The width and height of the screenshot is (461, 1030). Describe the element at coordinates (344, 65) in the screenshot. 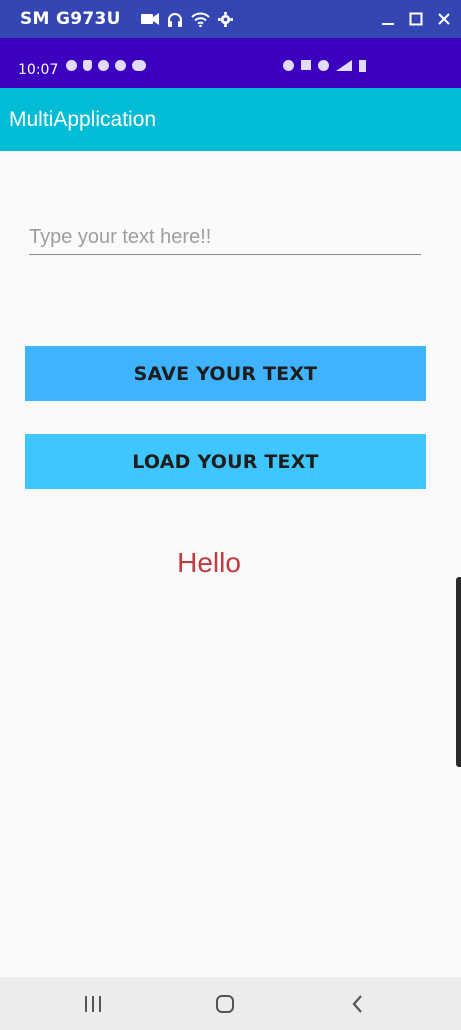

I see `signal-icon` at that location.